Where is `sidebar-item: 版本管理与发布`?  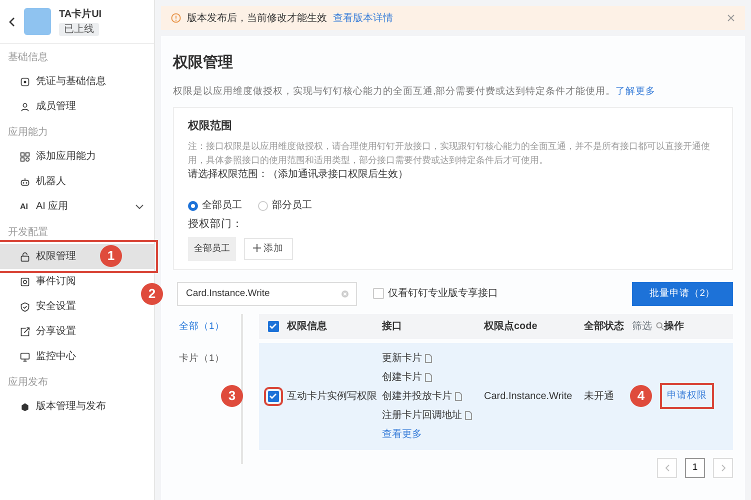 sidebar-item: 版本管理与发布 is located at coordinates (77, 406).